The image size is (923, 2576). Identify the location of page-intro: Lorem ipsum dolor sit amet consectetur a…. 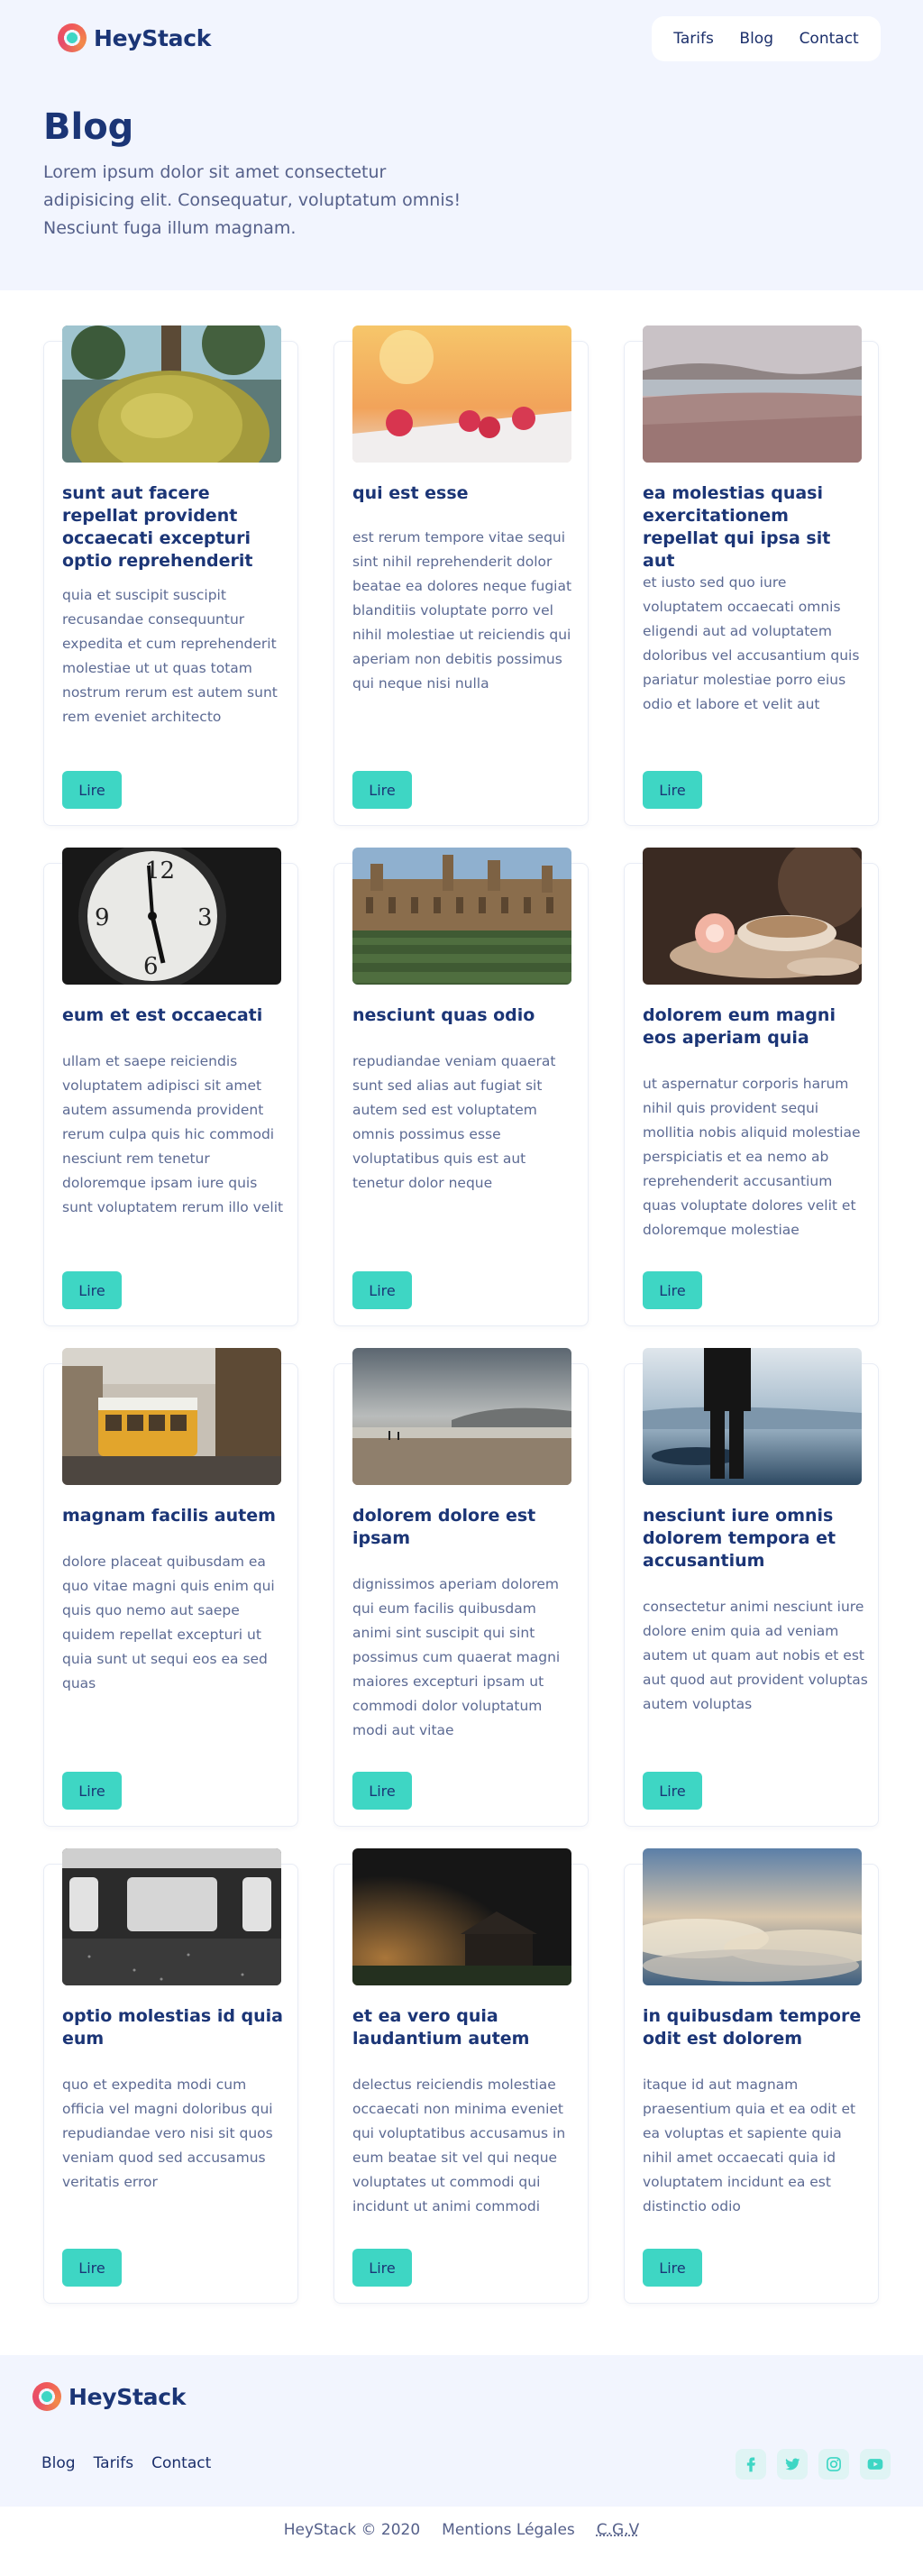
(252, 200).